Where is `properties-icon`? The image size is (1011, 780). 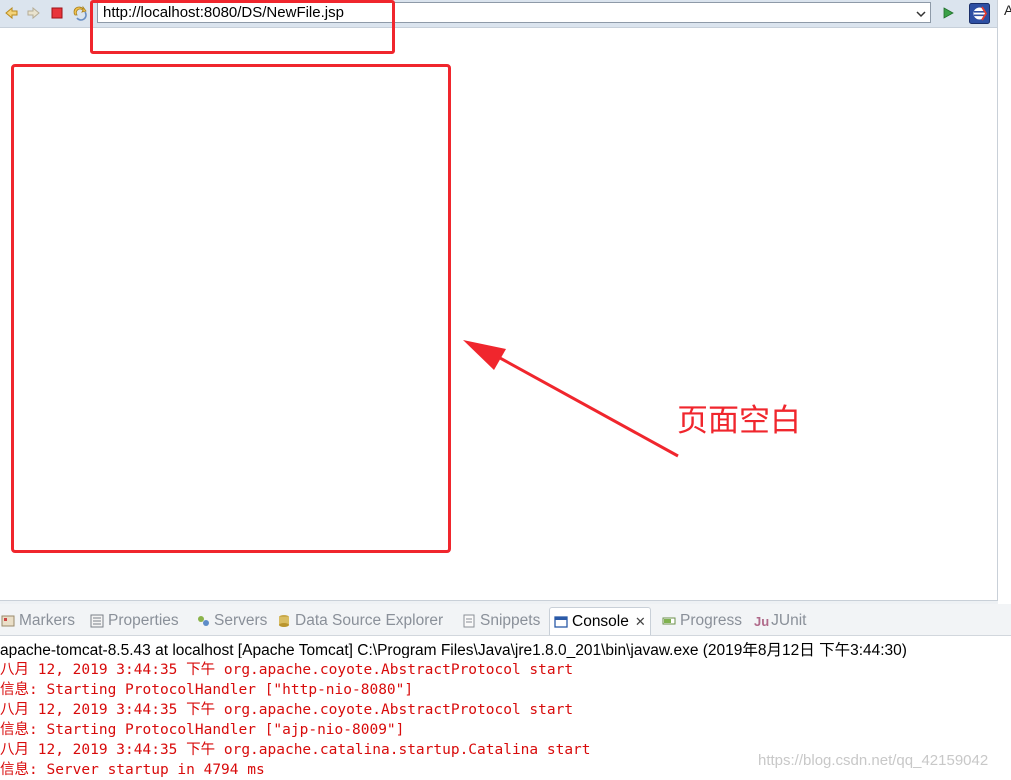 properties-icon is located at coordinates (97, 621).